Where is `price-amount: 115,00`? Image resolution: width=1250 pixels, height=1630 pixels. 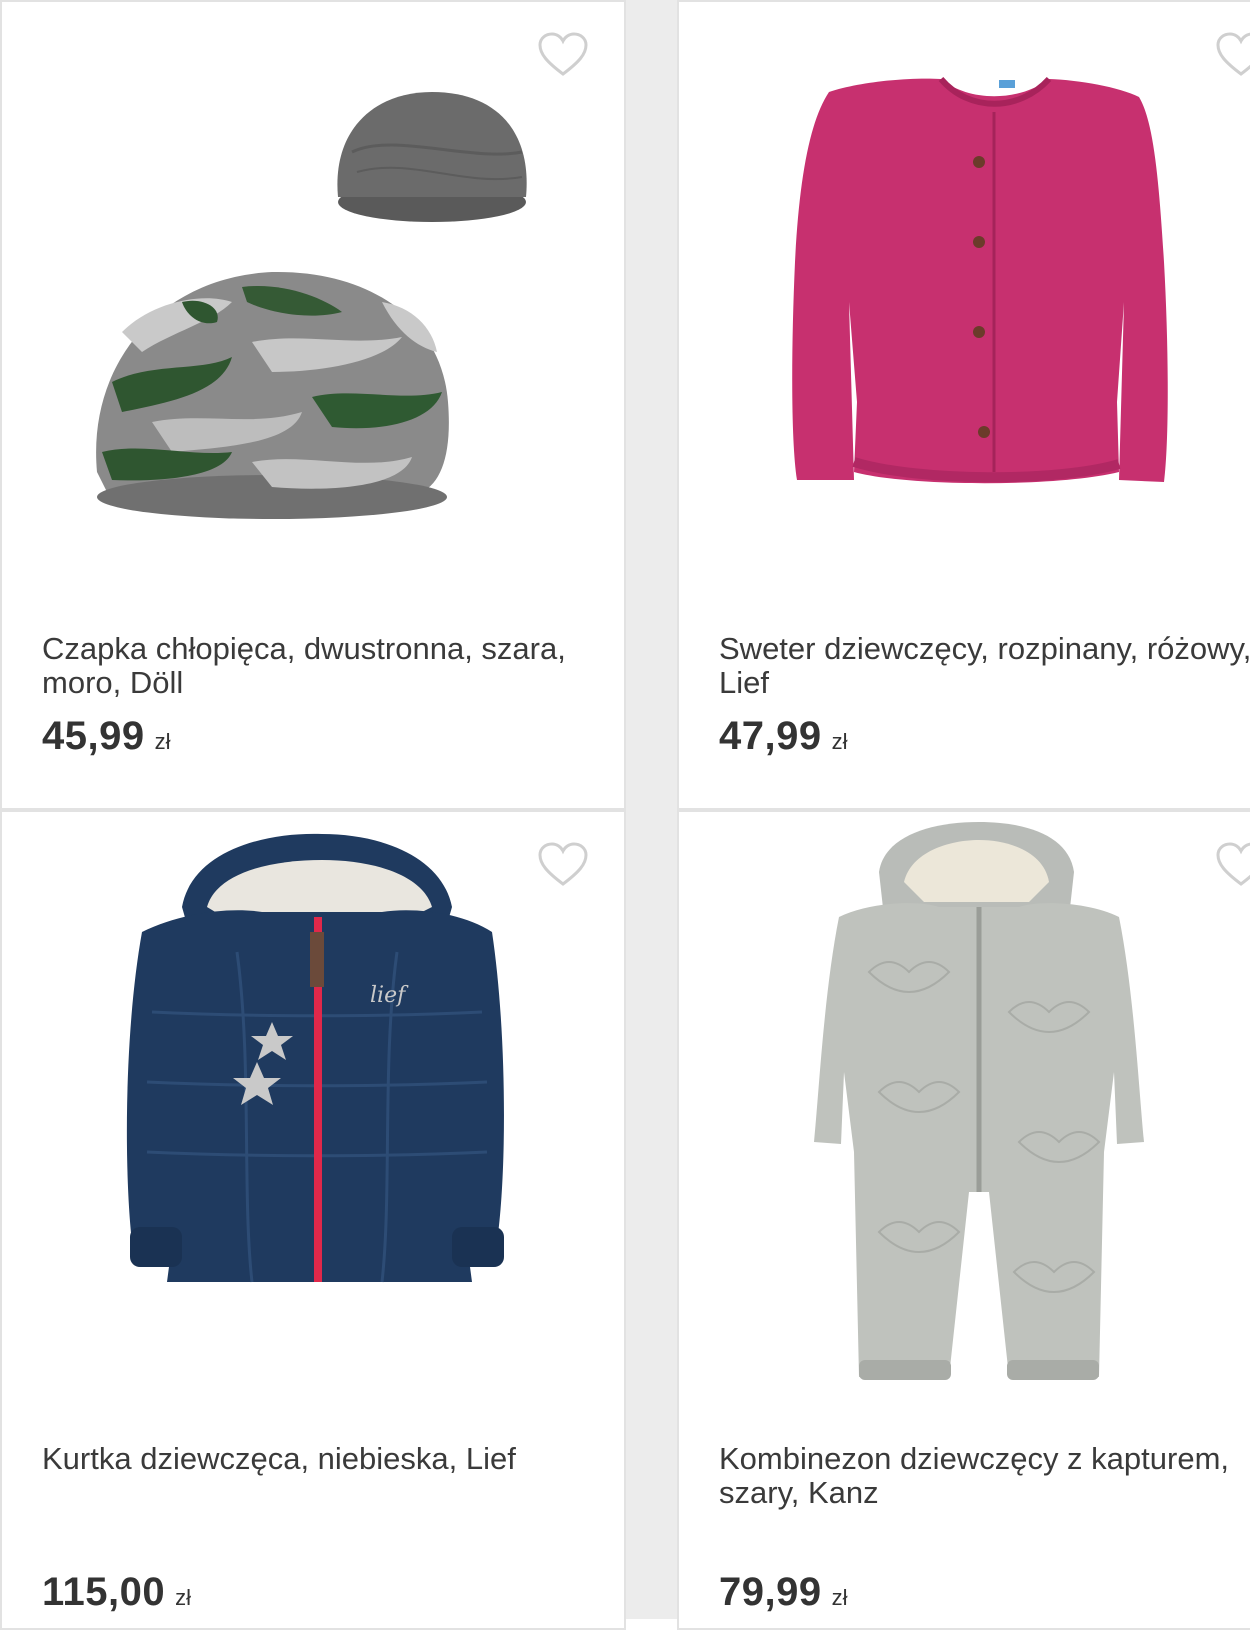 price-amount: 115,00 is located at coordinates (104, 1592).